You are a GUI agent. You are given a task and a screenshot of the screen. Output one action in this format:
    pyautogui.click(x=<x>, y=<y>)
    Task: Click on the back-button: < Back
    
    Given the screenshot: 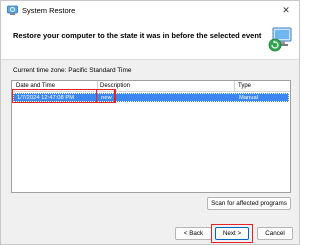 What is the action you would take?
    pyautogui.click(x=193, y=233)
    